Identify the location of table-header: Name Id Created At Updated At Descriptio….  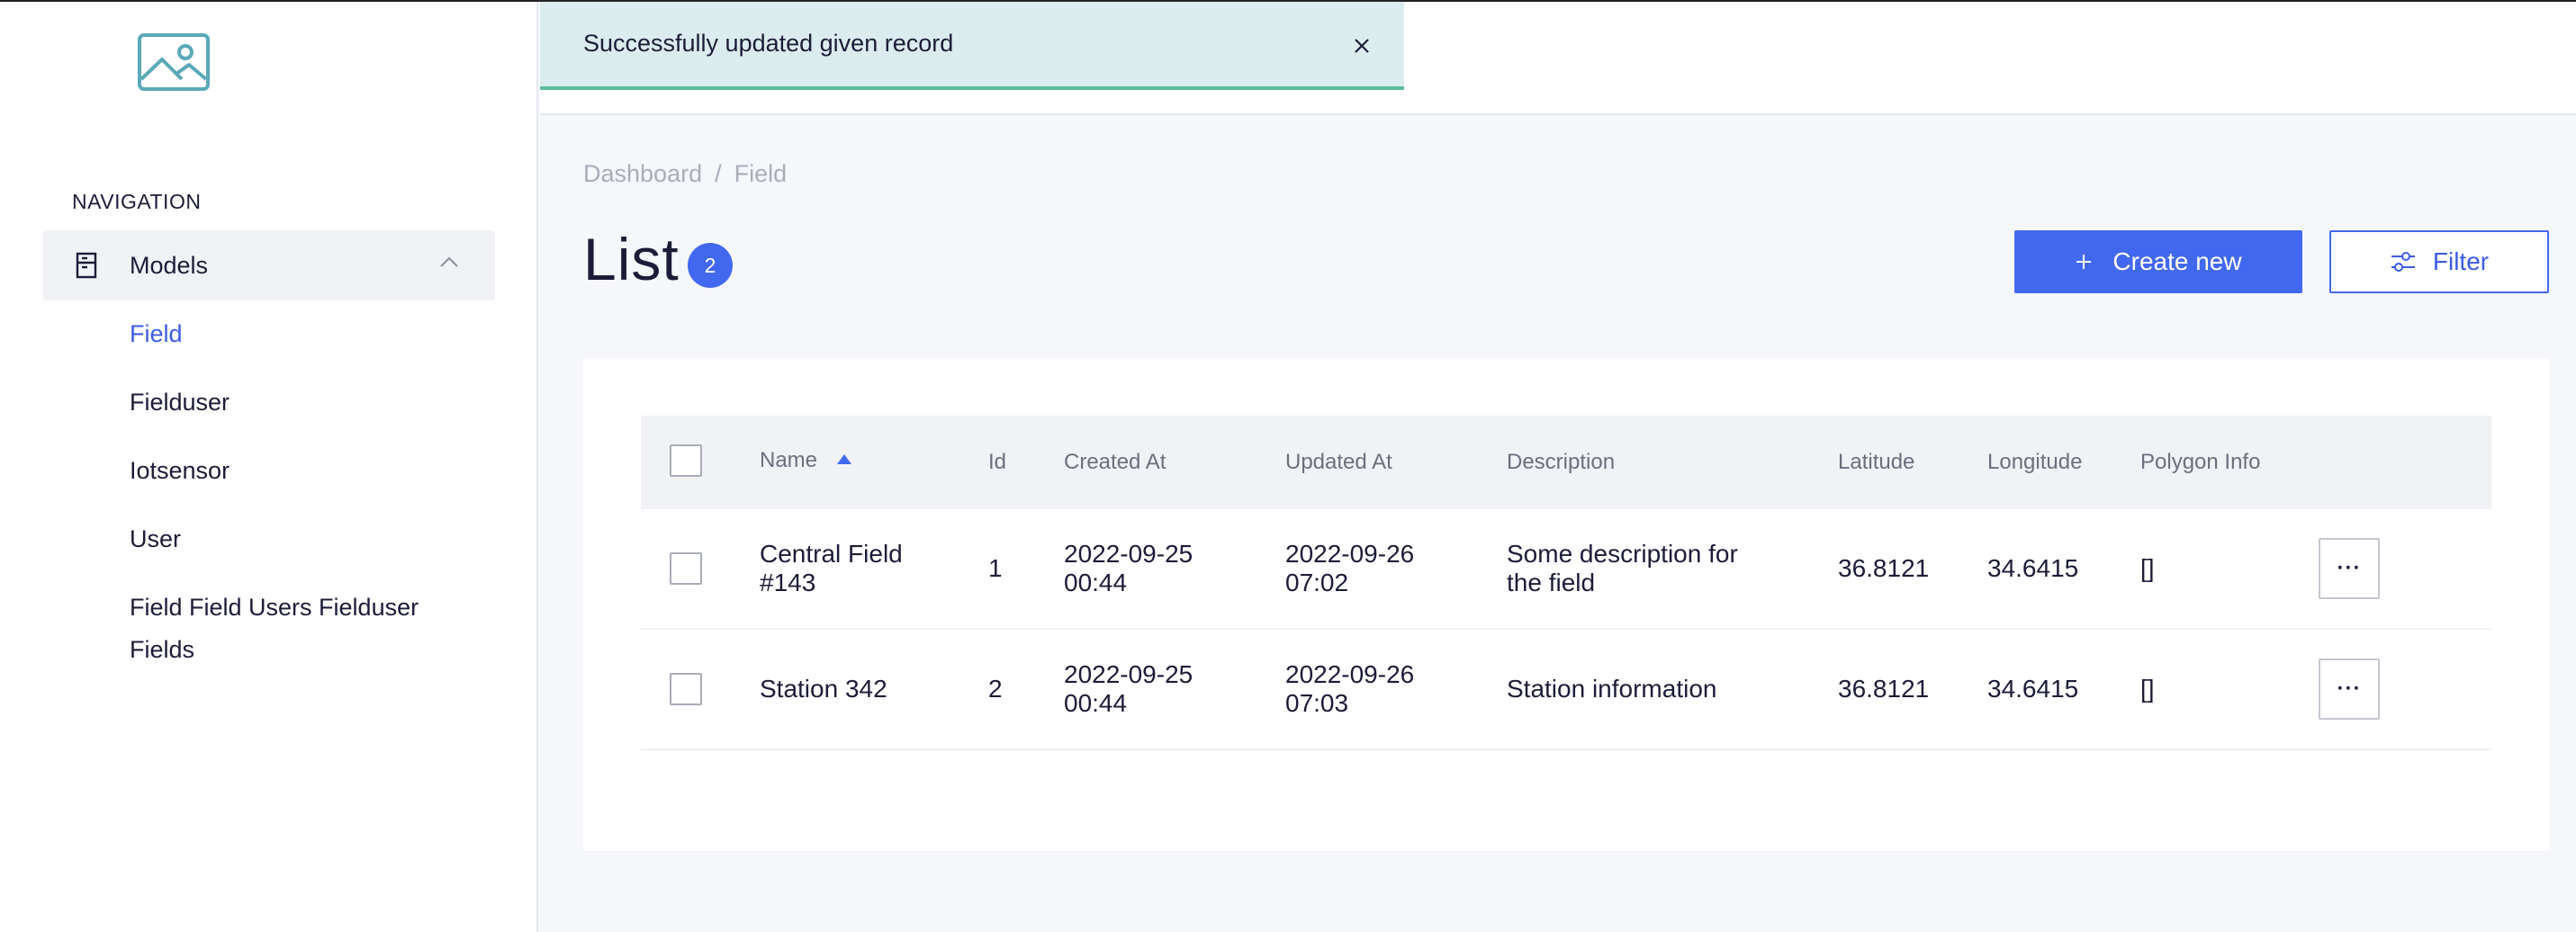
(1566, 462).